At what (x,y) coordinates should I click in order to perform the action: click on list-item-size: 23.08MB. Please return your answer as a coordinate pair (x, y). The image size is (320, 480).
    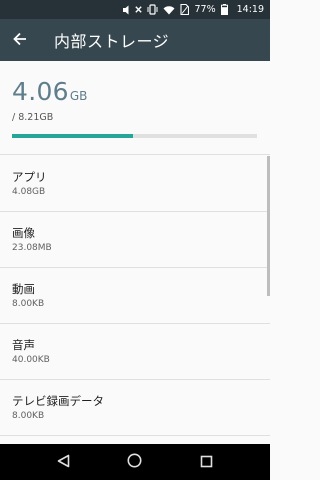
    Looking at the image, I should click on (32, 247).